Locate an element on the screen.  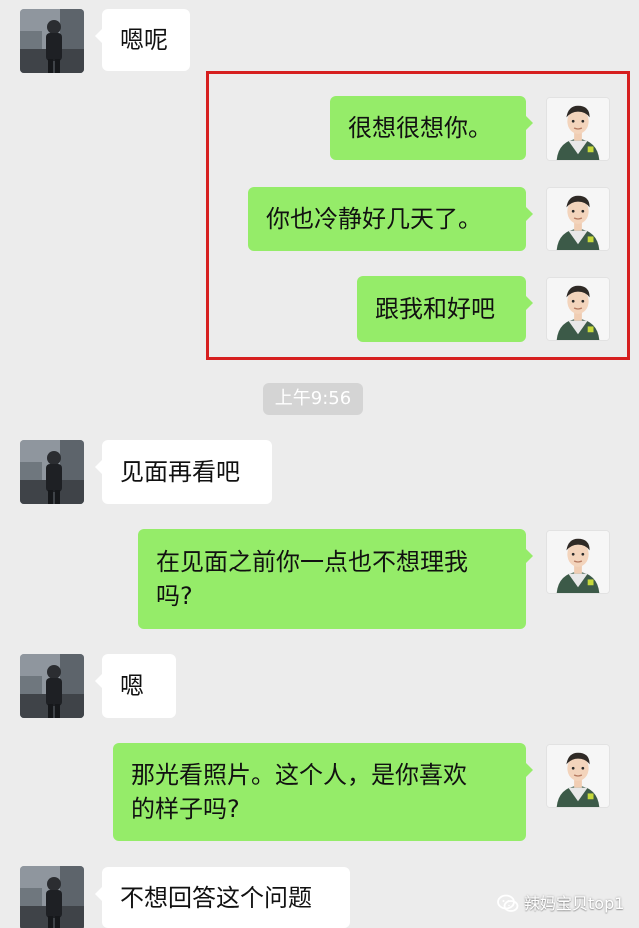
message-bubble: 在见面之前你一点也不想理我 吗? is located at coordinates (335, 579).